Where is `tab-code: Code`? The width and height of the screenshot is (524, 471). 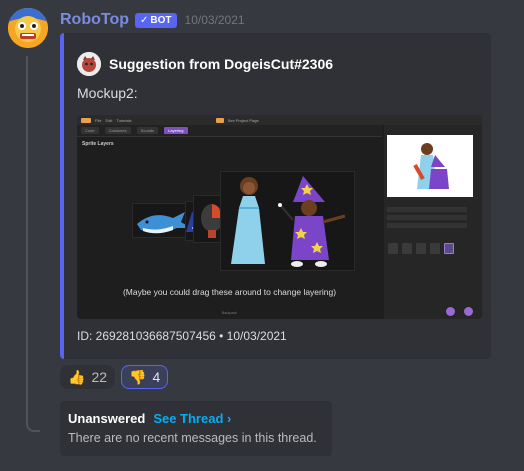 tab-code: Code is located at coordinates (90, 130).